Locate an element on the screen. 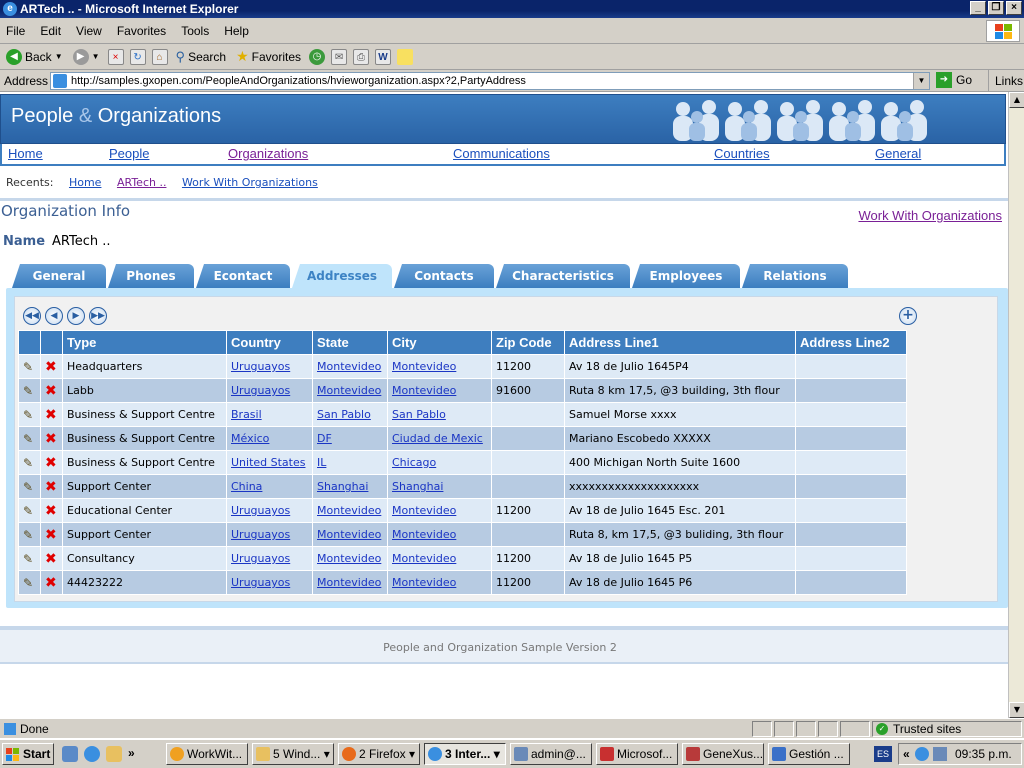 The image size is (1024, 768). cell-state-link: DF is located at coordinates (324, 438).